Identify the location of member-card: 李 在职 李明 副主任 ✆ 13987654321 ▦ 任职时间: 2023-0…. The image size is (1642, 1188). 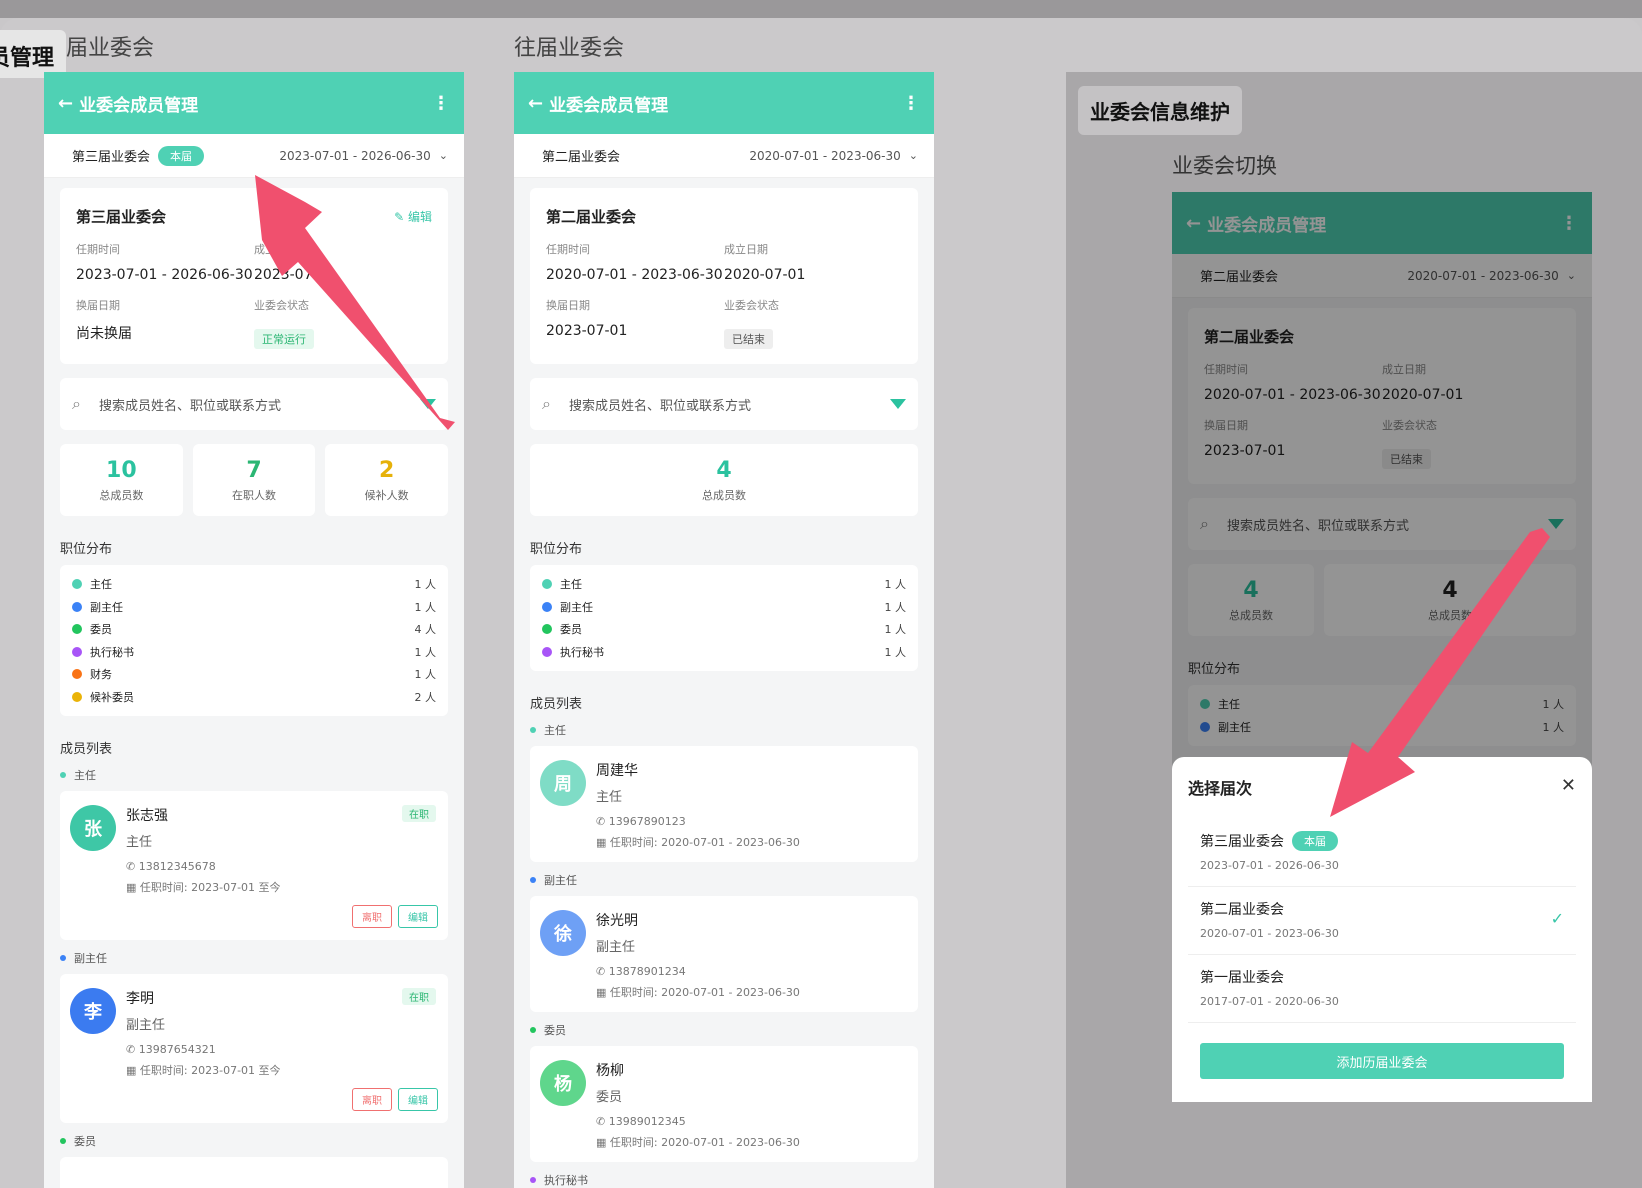
(254, 1048).